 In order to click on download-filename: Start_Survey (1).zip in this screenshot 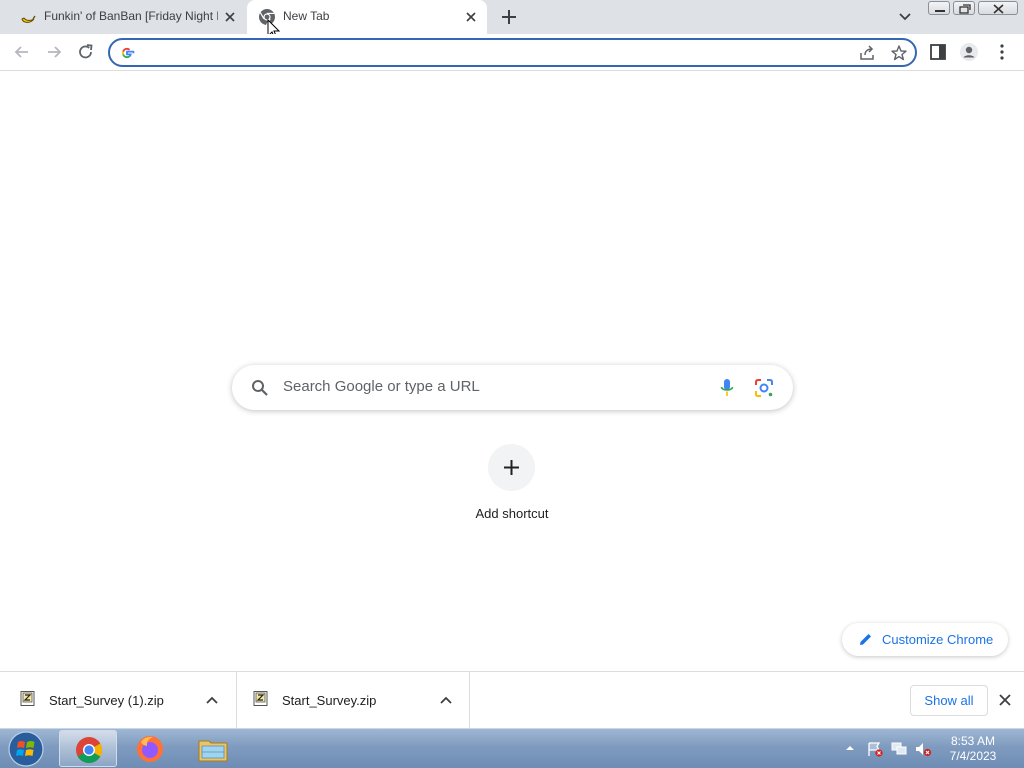, I will do `click(106, 700)`.